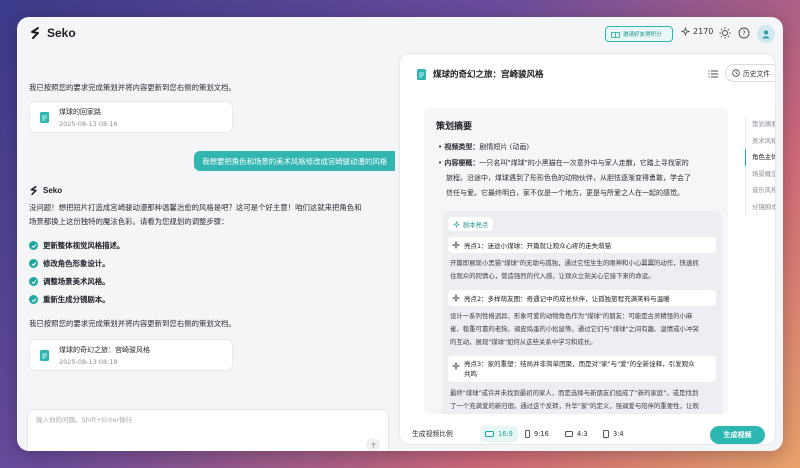  I want to click on plan-step-label: 更新整体视觉风格描述。, so click(84, 245).